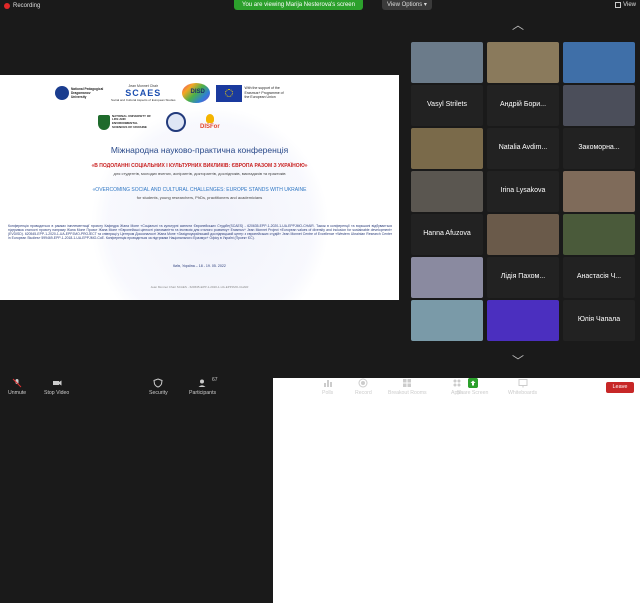 The width and height of the screenshot is (640, 603). What do you see at coordinates (57, 393) in the screenshot?
I see `stop-video-label: Stop Video` at bounding box center [57, 393].